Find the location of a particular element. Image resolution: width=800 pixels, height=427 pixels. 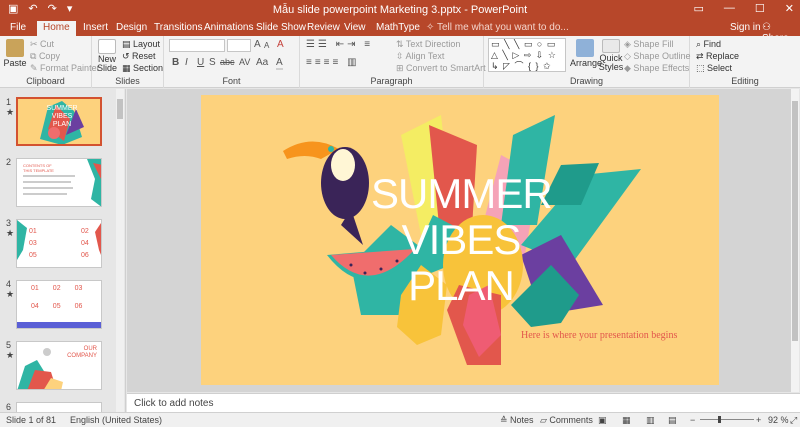

thumbnail-1-title-3: PLAN is located at coordinates (62, 124).